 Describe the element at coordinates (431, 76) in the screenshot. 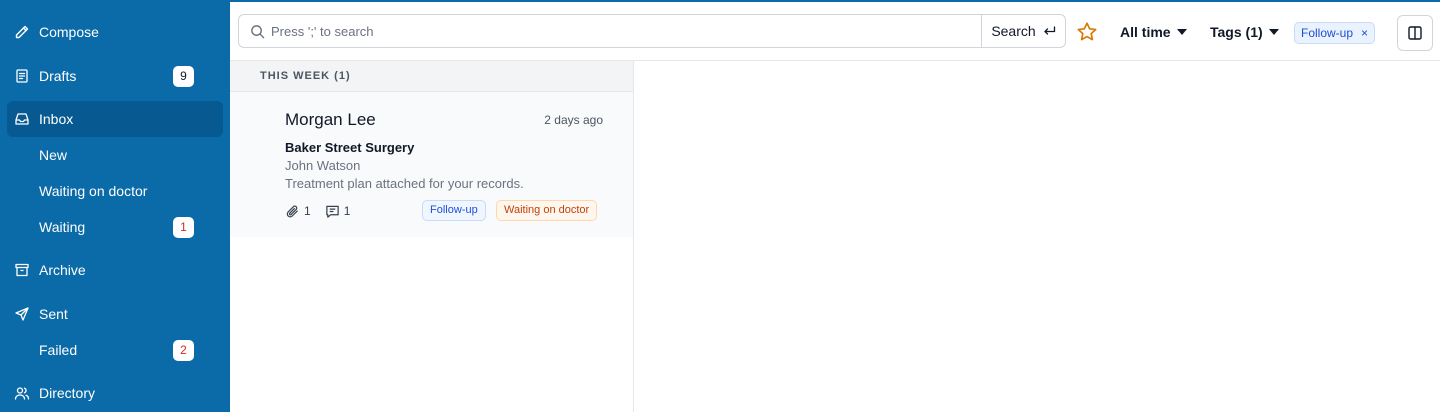

I see `section-header: THIS WEEK (1)` at that location.